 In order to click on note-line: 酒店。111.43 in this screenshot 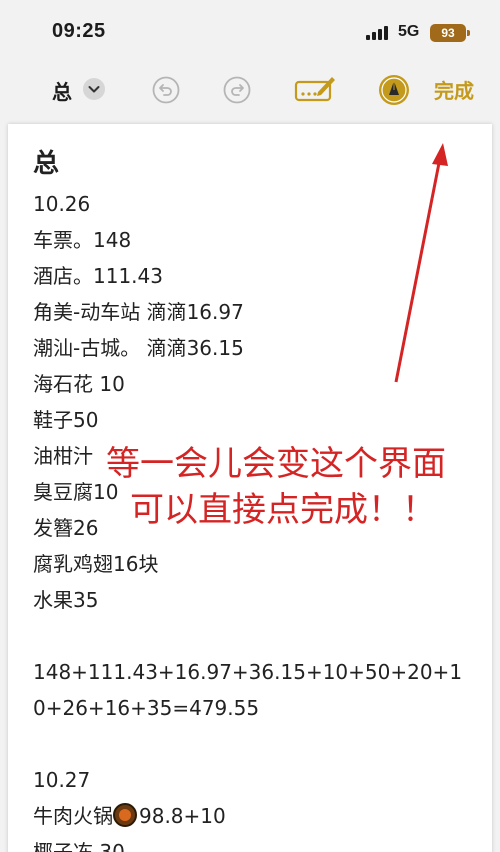, I will do `click(98, 276)`.